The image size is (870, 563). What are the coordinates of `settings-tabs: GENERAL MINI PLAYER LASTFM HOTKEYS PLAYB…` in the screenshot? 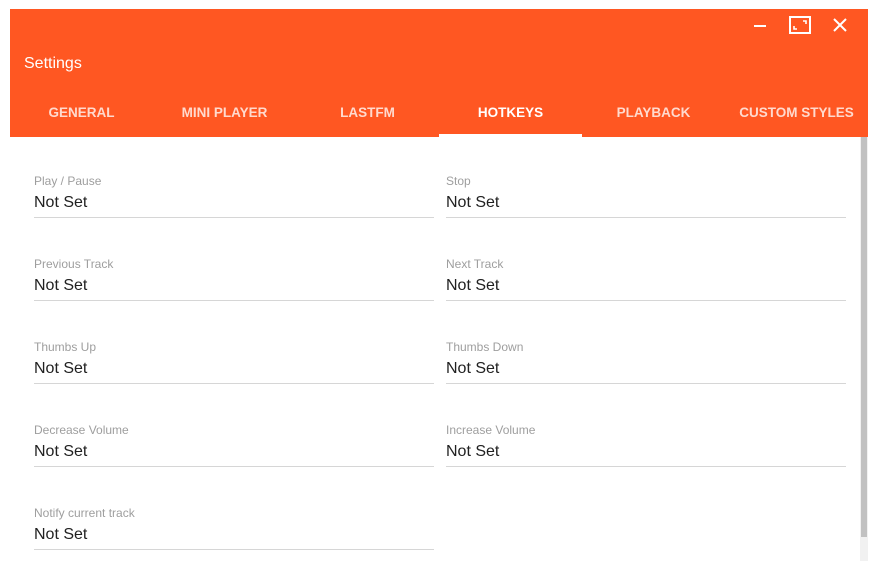 It's located at (439, 115).